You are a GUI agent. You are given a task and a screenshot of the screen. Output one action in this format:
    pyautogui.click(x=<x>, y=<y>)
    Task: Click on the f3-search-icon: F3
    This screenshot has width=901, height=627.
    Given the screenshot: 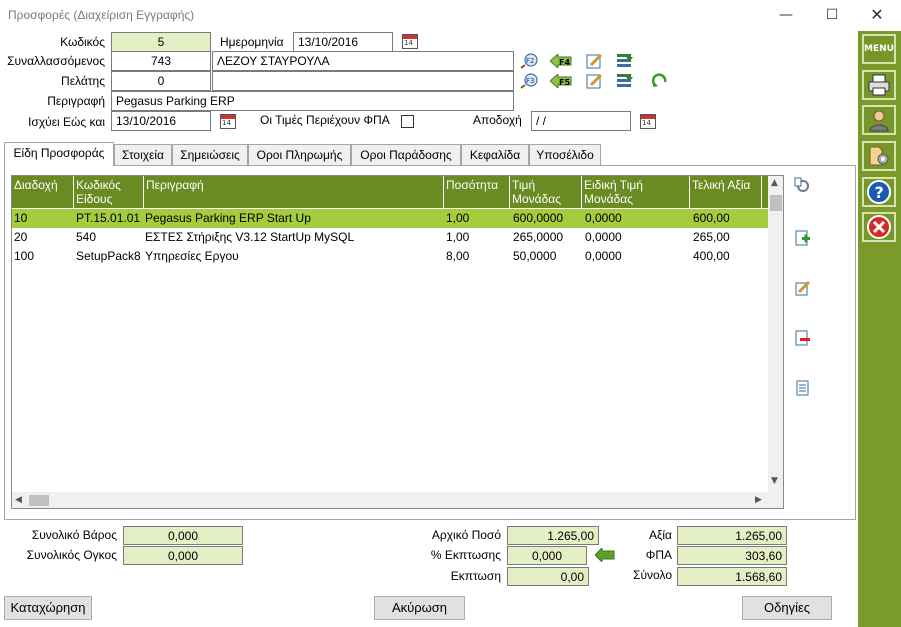 What is the action you would take?
    pyautogui.click(x=530, y=81)
    